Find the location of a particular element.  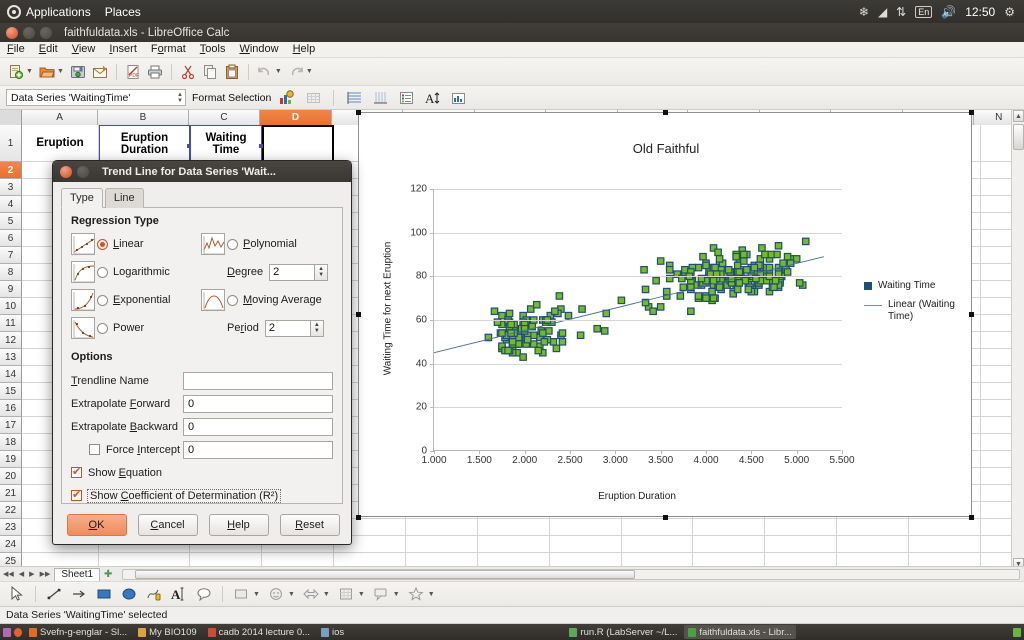

cell-M24 is located at coordinates (945, 544).